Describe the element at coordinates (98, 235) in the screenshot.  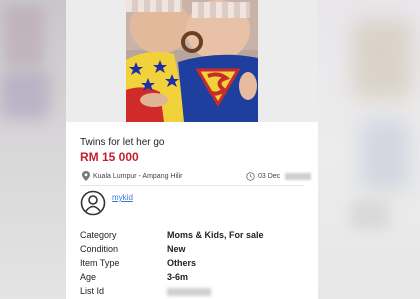
I see `attribute-label: Category` at that location.